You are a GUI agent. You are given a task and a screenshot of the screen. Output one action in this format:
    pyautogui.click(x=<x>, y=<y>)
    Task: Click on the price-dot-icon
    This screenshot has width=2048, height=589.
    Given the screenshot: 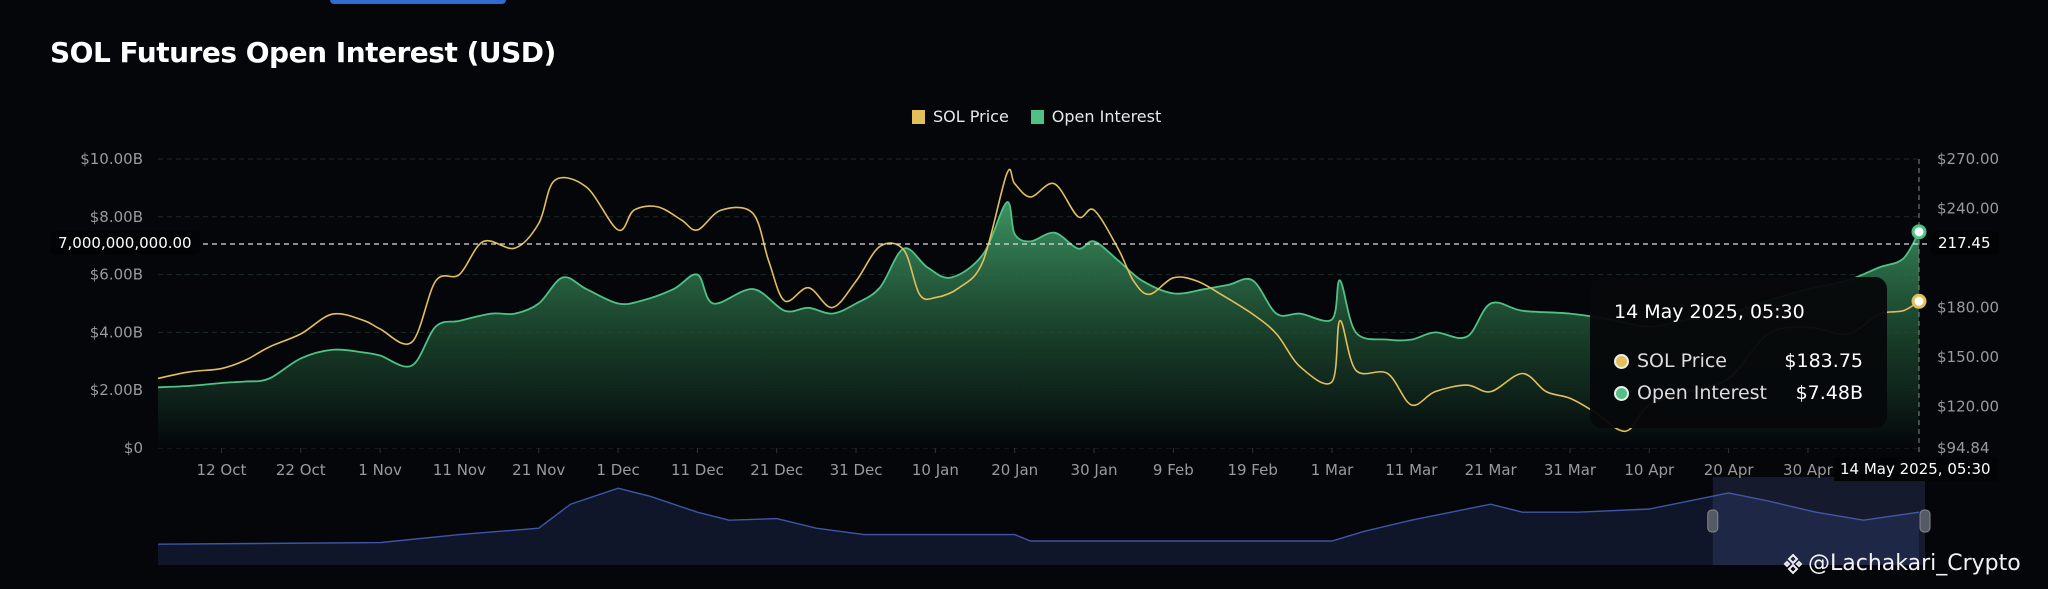 What is the action you would take?
    pyautogui.click(x=1621, y=361)
    